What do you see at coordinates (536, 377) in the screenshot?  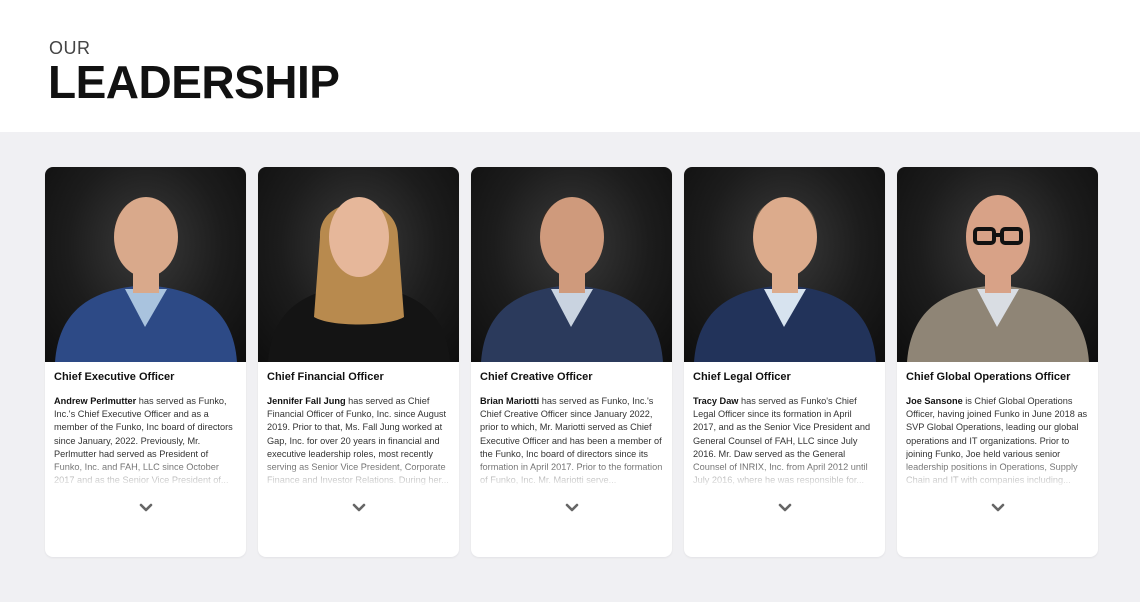 I see `leader-role: Chief Creative Officer` at bounding box center [536, 377].